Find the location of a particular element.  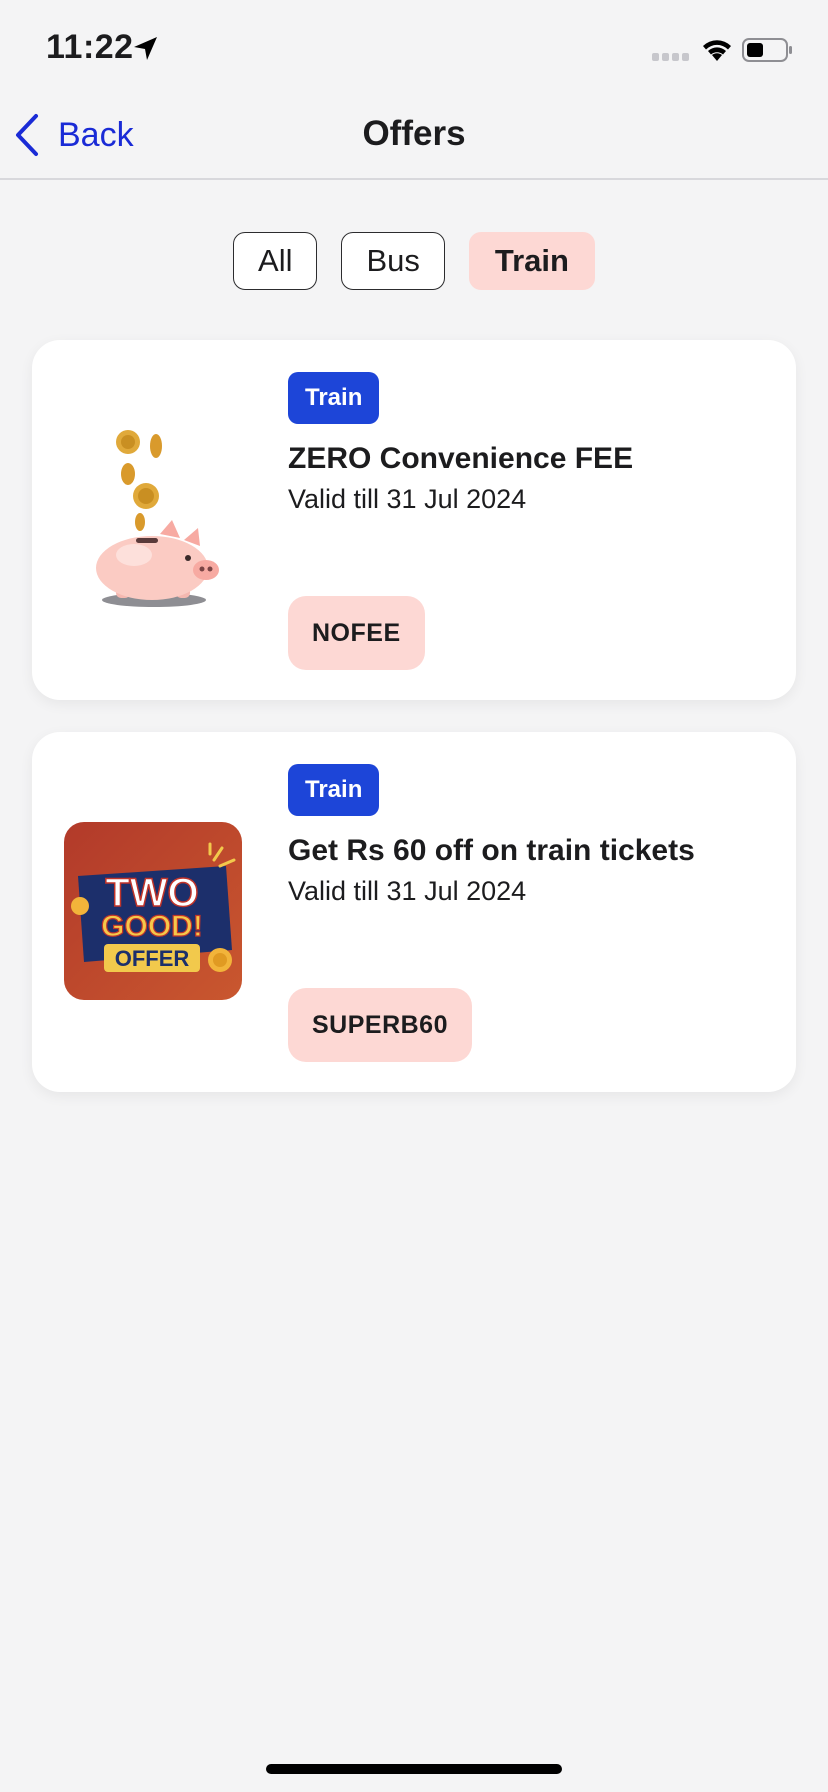

promo-code-button: SUPERB60 is located at coordinates (380, 1025).